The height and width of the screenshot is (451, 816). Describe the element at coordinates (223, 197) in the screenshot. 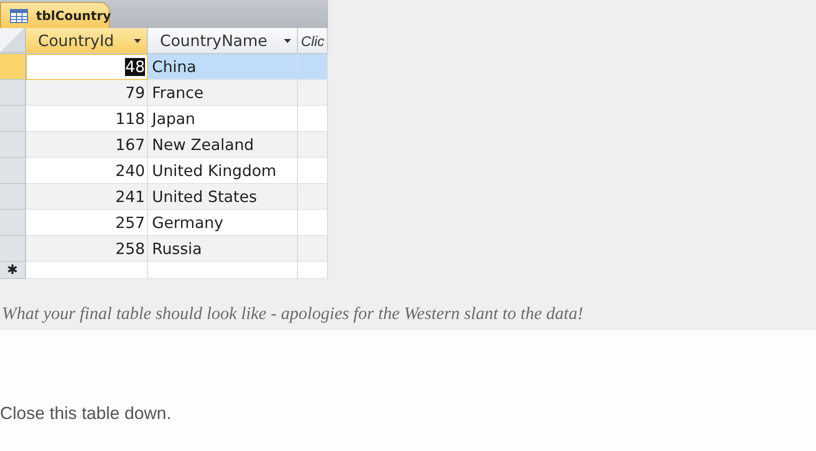

I see `table-cell: United States` at that location.